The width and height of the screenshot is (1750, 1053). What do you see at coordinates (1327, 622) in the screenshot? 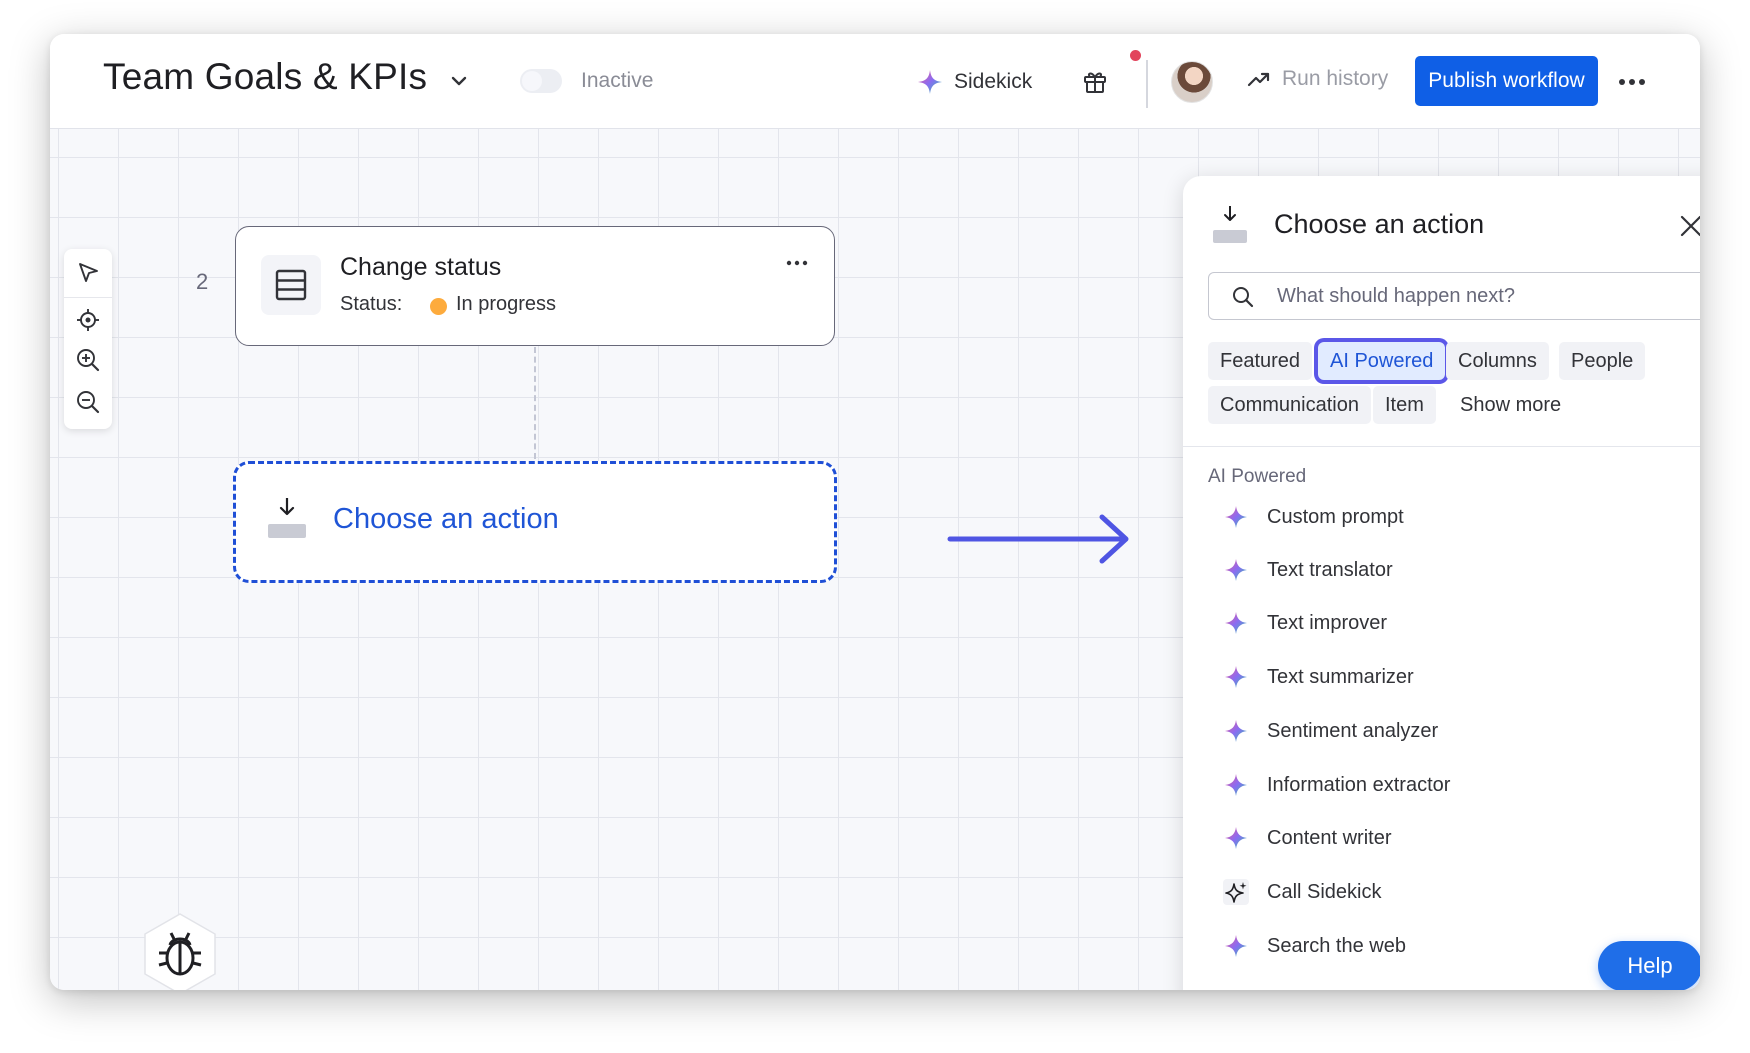
I see `action-item-label: Text improver` at bounding box center [1327, 622].